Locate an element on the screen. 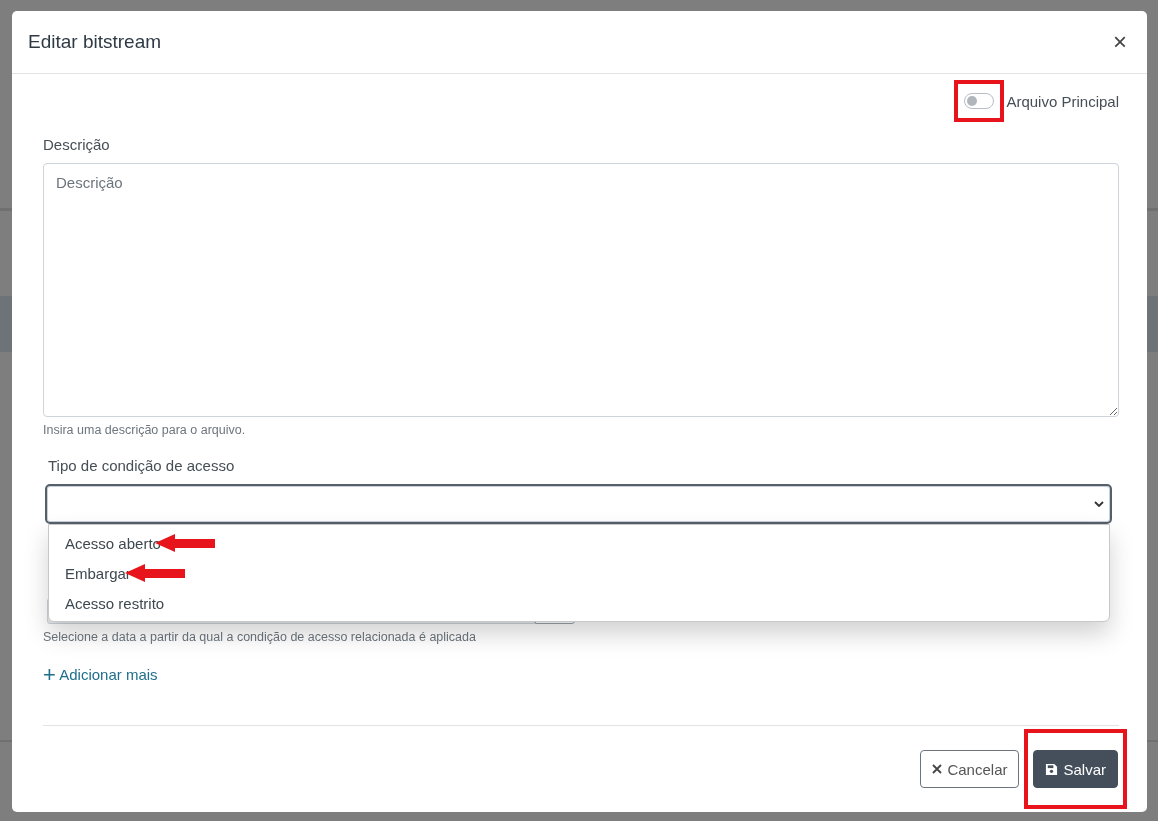 The image size is (1158, 821). chevron-down-icon is located at coordinates (1099, 504).